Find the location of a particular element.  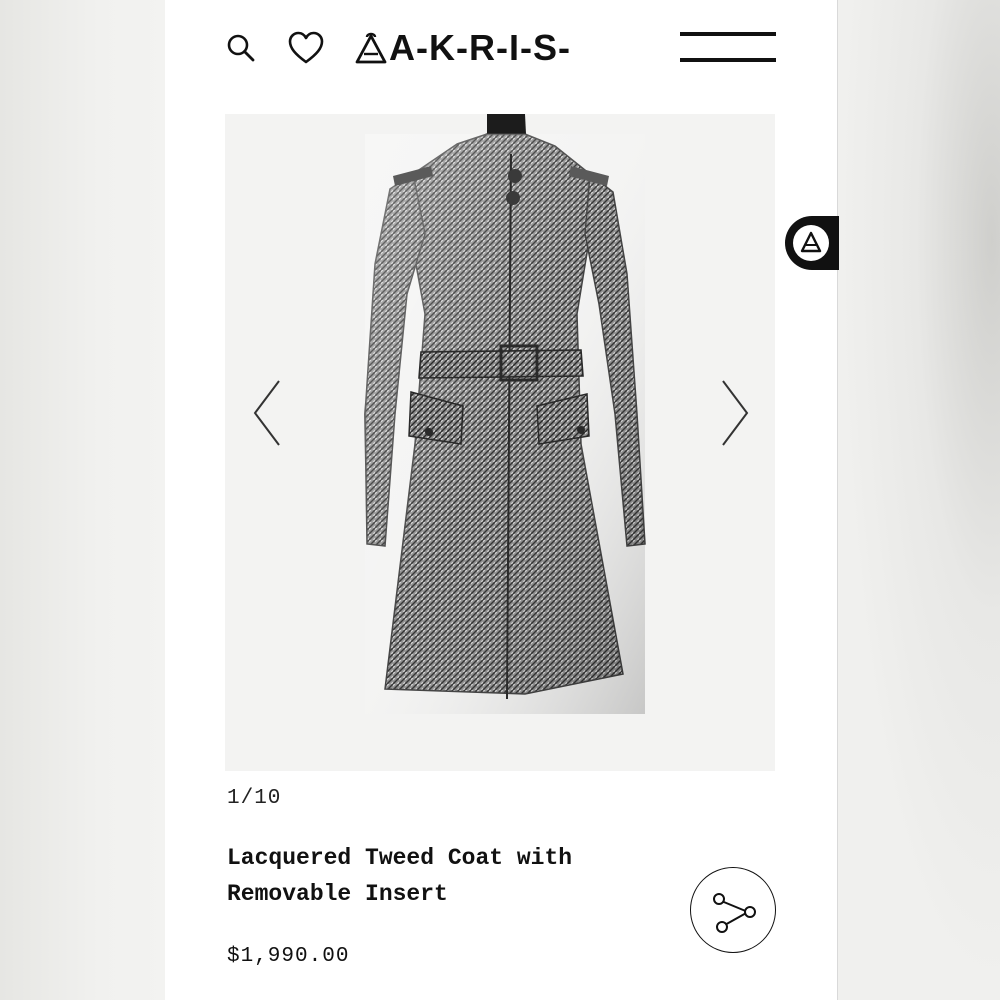

brand-logo: A-K-R-I-S- is located at coordinates (463, 48).